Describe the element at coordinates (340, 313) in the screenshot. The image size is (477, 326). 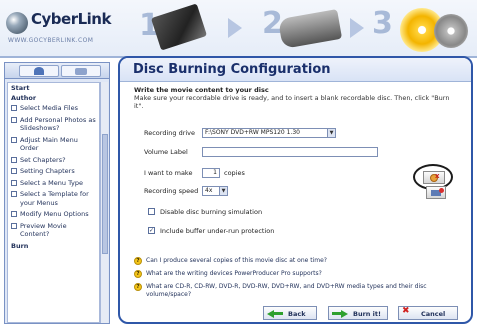
I see `forward-arrow-icon` at that location.